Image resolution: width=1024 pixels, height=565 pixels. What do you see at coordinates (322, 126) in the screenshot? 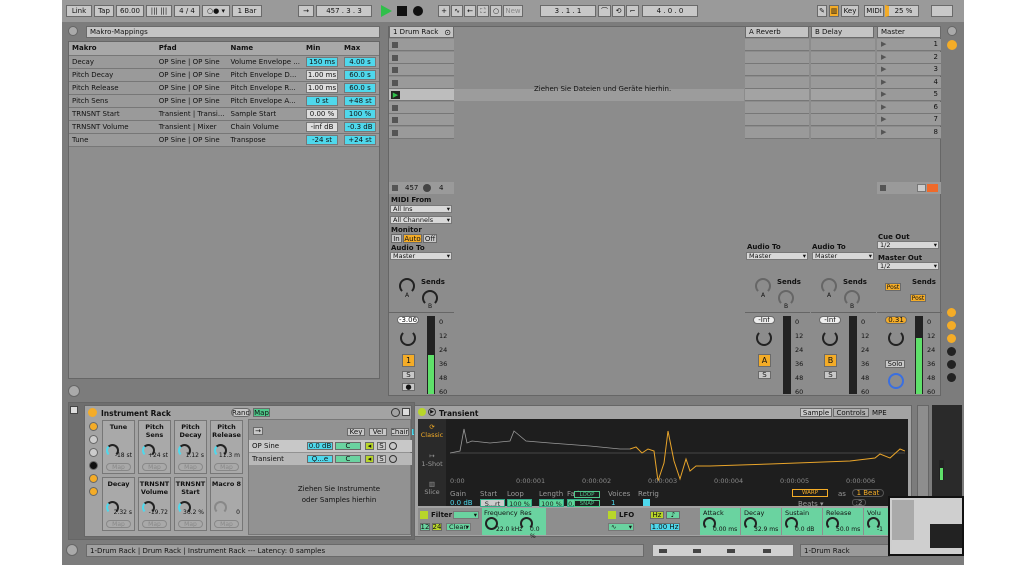
I see `min-field: -inf dB` at bounding box center [322, 126].